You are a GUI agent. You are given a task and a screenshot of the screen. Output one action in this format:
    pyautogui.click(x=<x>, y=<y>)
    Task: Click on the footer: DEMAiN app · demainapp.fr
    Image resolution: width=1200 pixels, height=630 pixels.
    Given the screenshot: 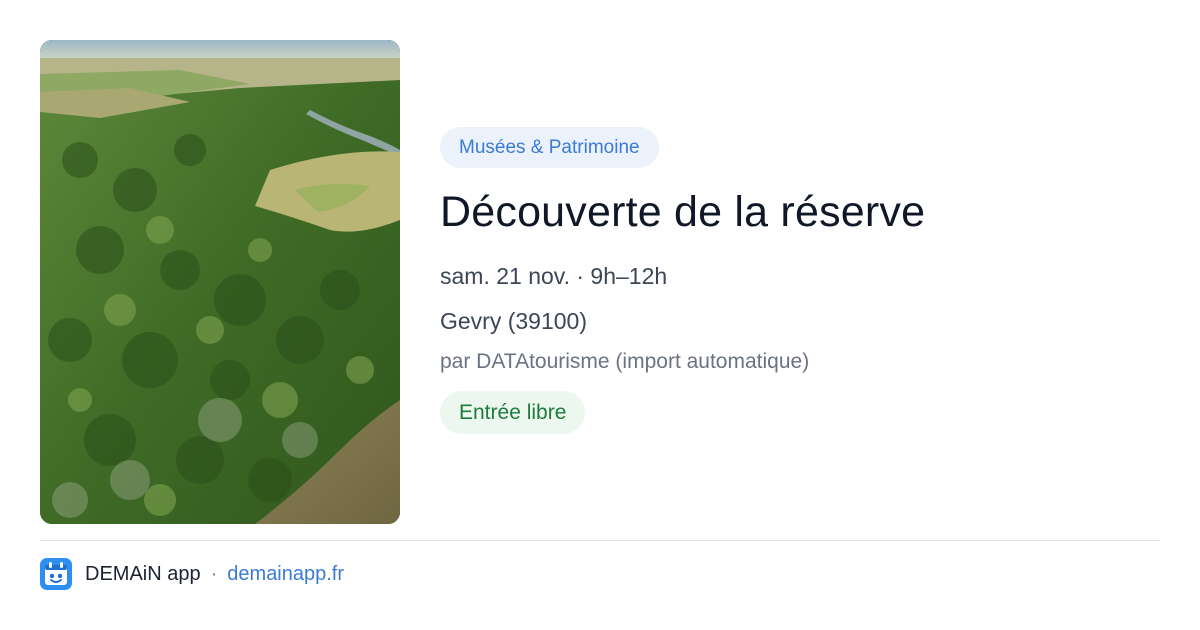 What is the action you would take?
    pyautogui.click(x=192, y=574)
    